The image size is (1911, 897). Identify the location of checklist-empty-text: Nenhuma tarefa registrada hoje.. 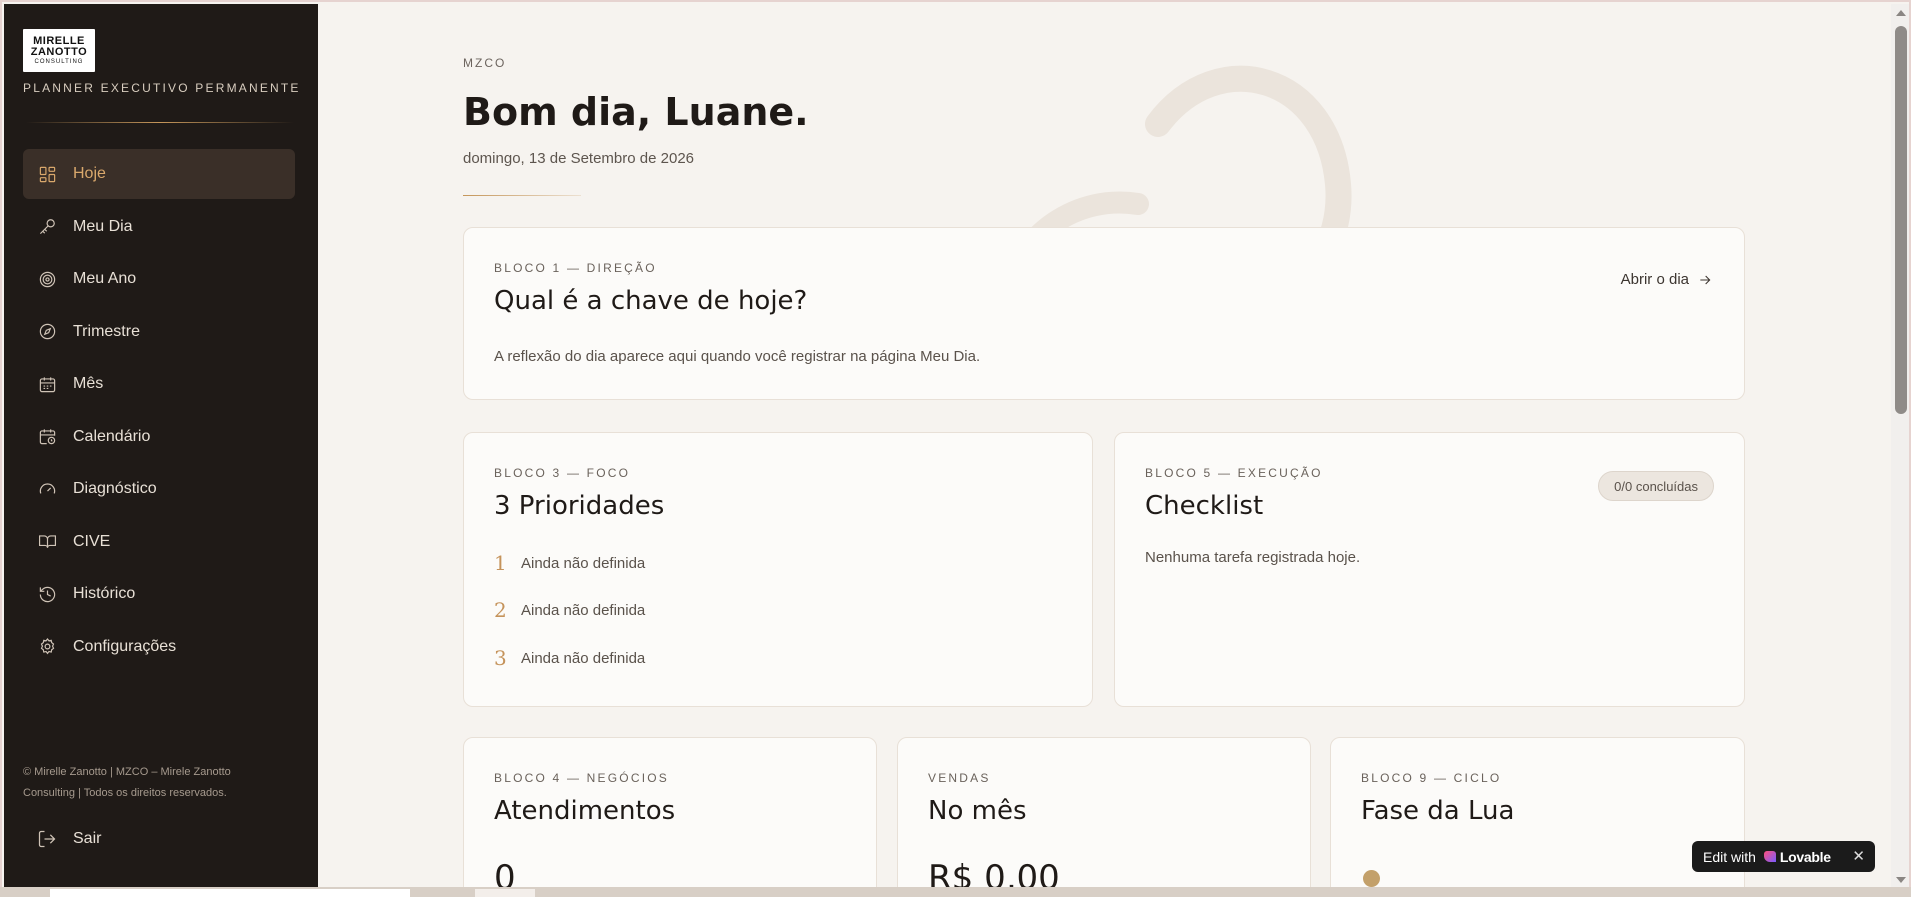
(1253, 557).